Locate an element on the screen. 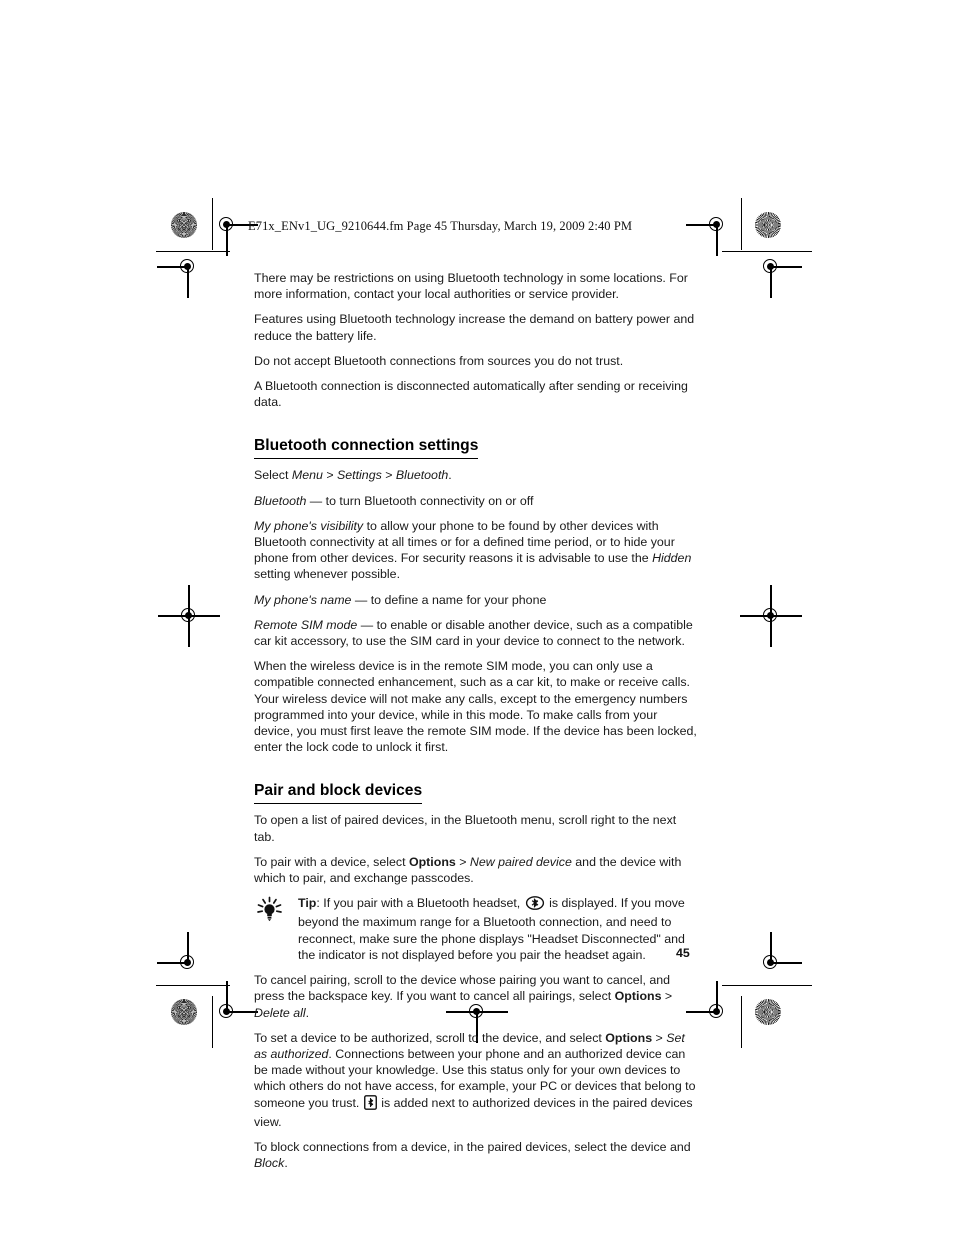 The height and width of the screenshot is (1235, 954). registration-mark-bottom-right is located at coordinates (709, 1004).